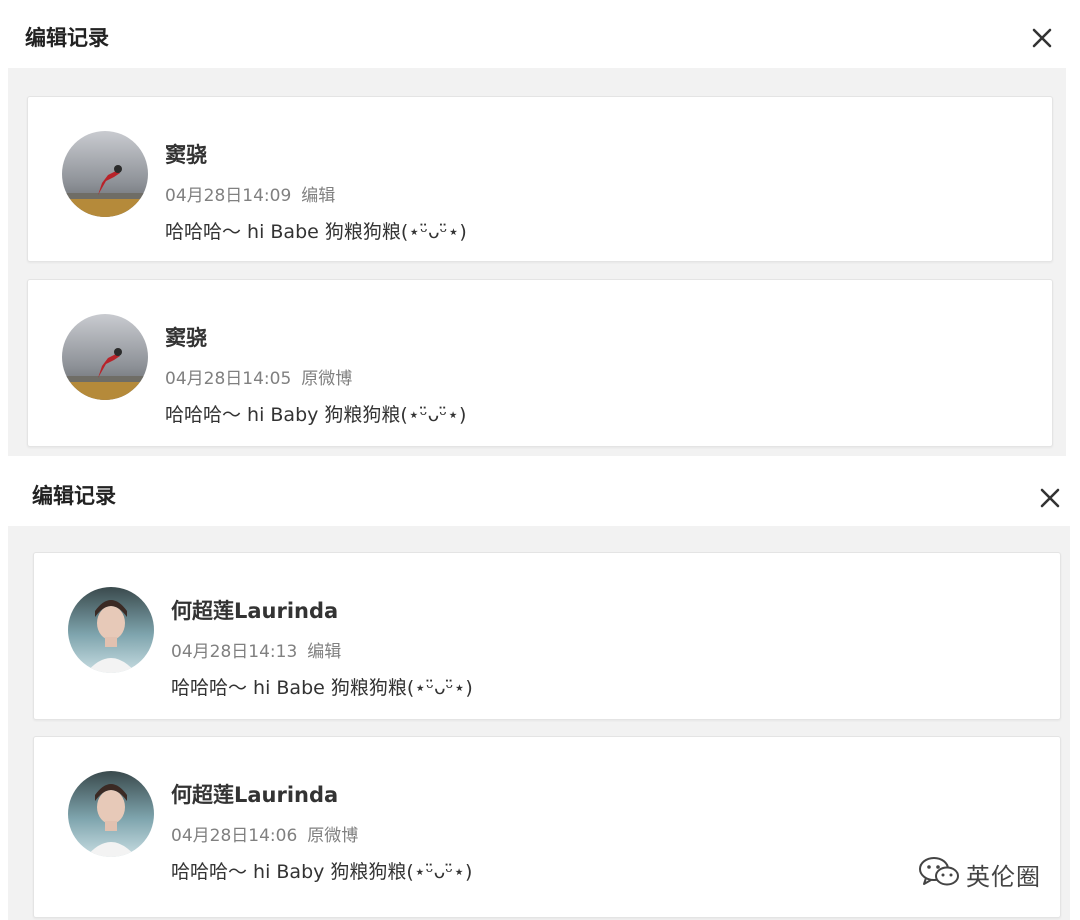 Image resolution: width=1080 pixels, height=920 pixels. I want to click on record-meta: 04月28日14:13 编辑, so click(256, 649).